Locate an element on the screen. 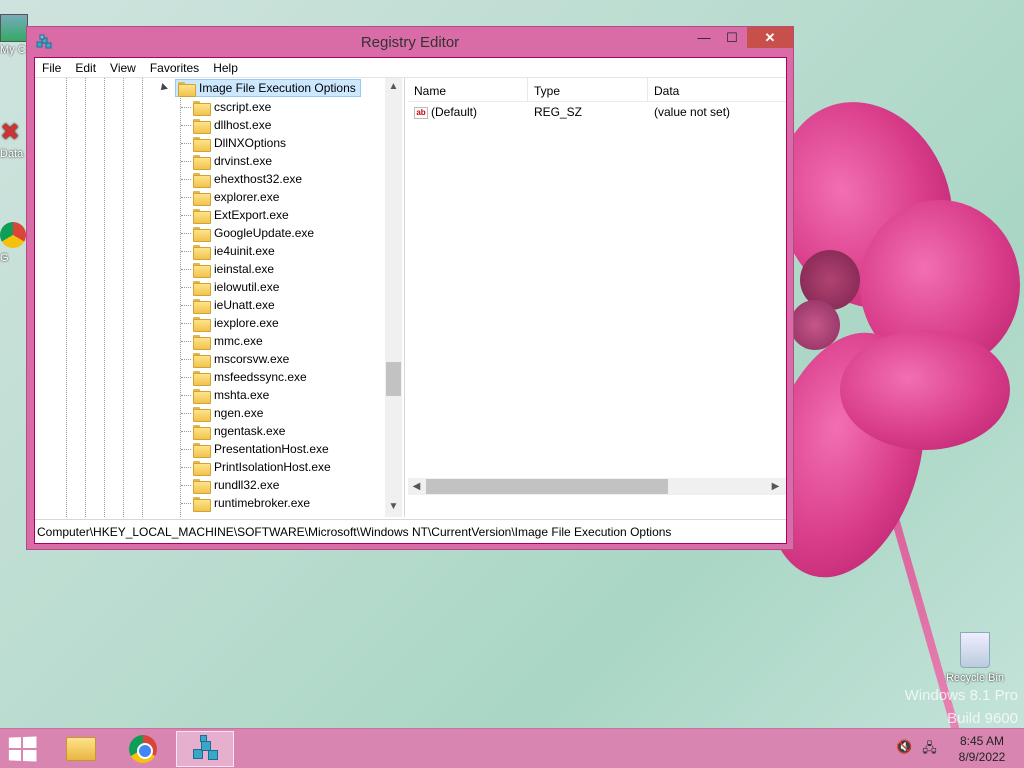 The height and width of the screenshot is (768, 1024). tree-item-label: ngen.exe is located at coordinates (239, 413).